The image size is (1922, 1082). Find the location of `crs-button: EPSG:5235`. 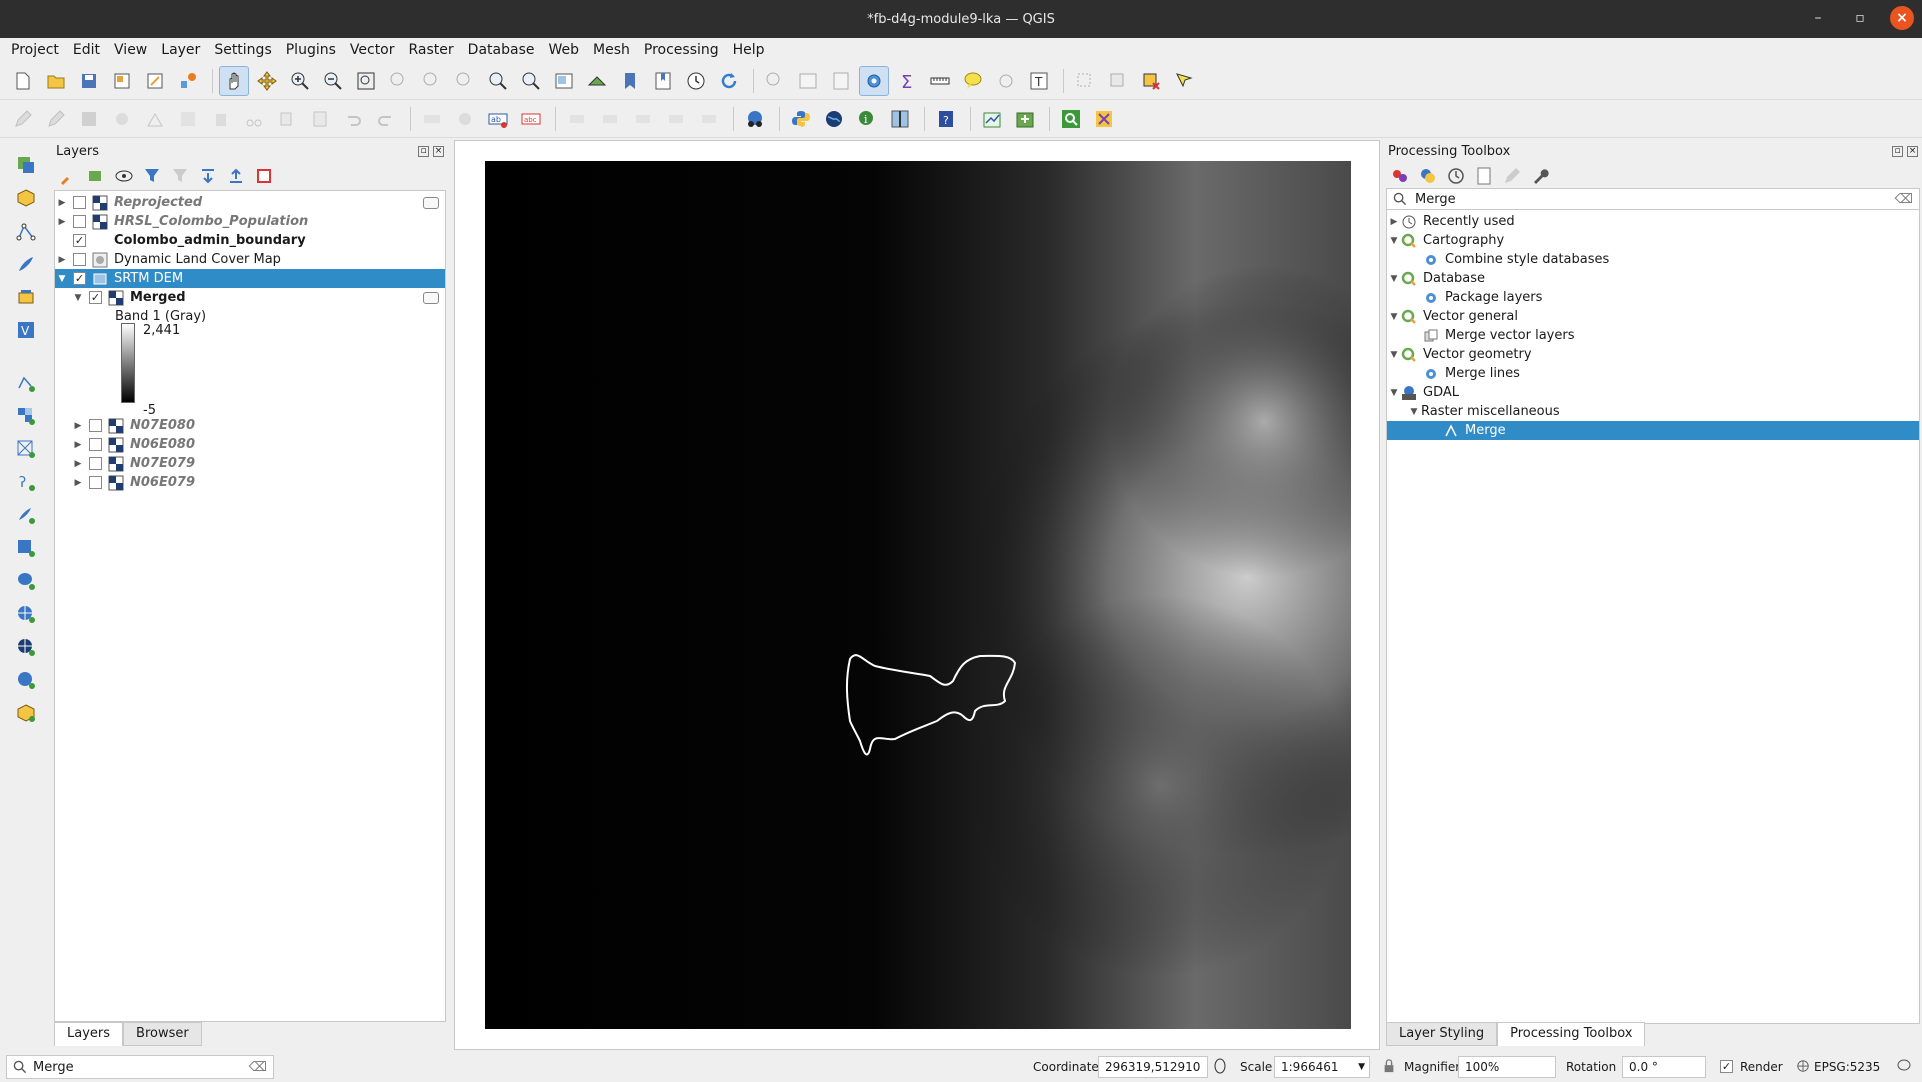

crs-button: EPSG:5235 is located at coordinates (1847, 1067).